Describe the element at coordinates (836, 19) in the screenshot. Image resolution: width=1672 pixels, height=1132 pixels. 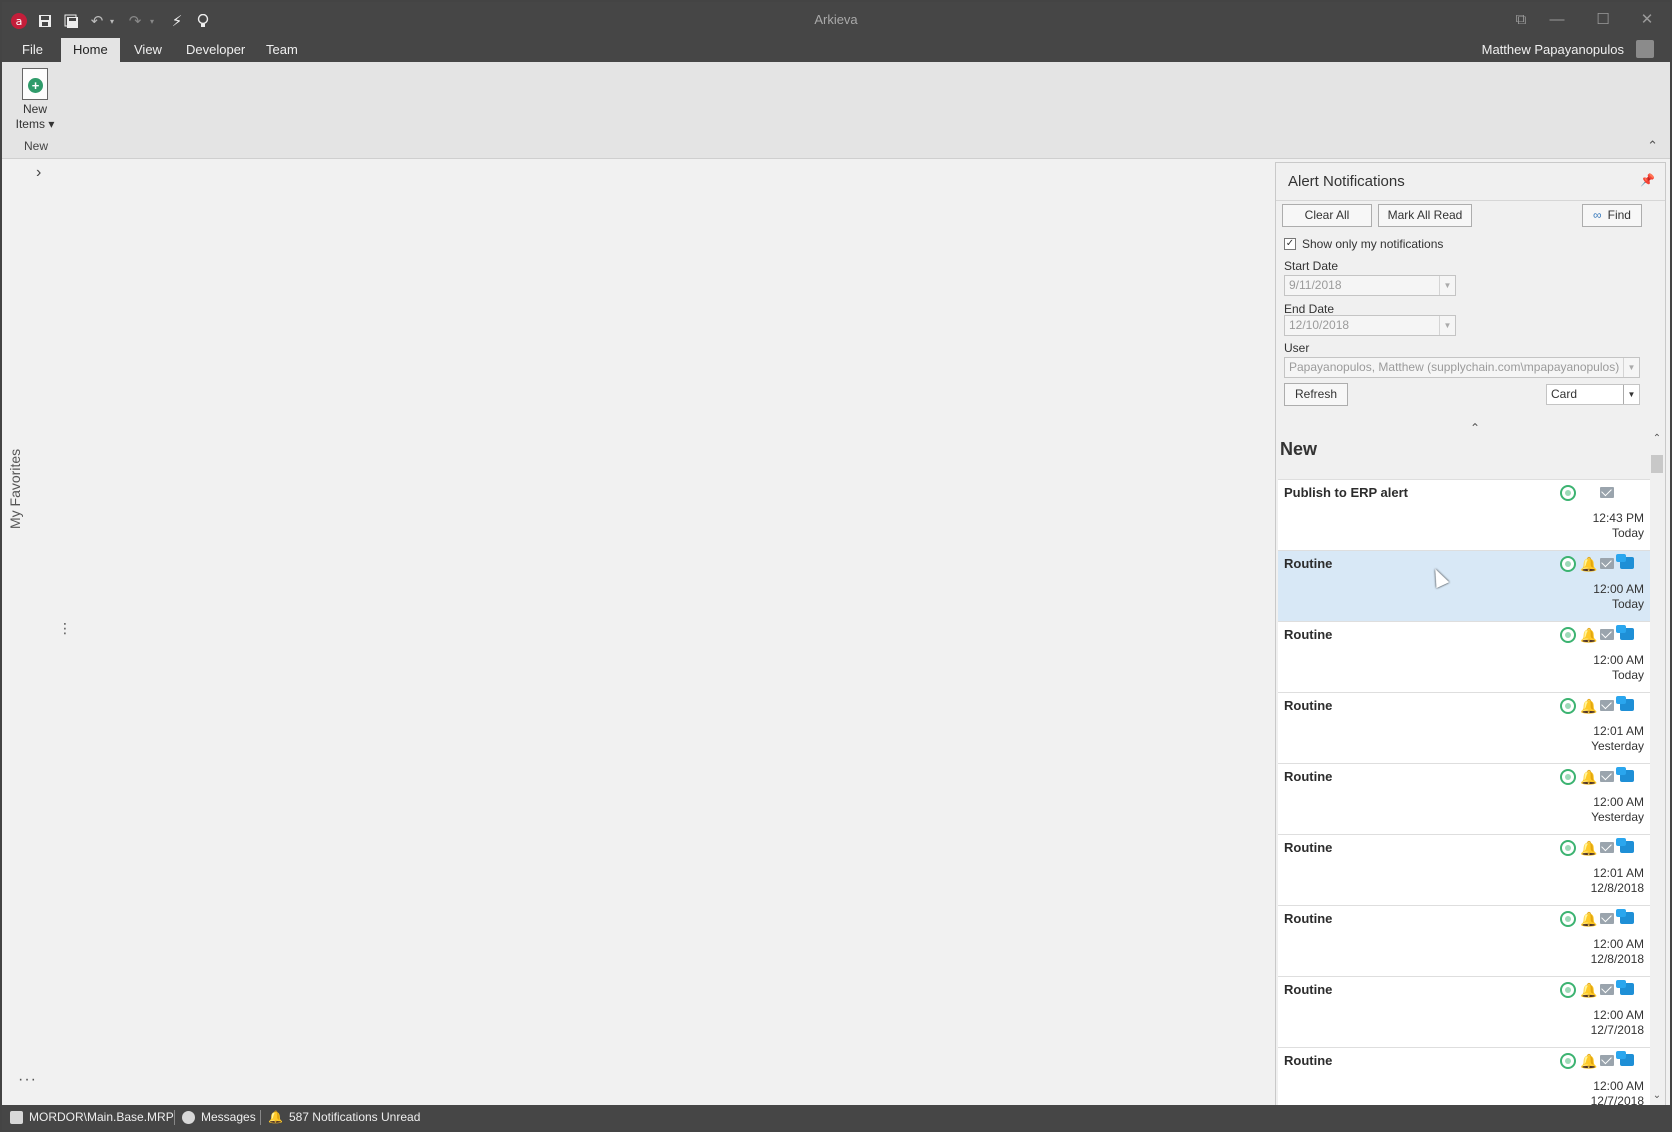
I see `window-title: Arkieva` at that location.